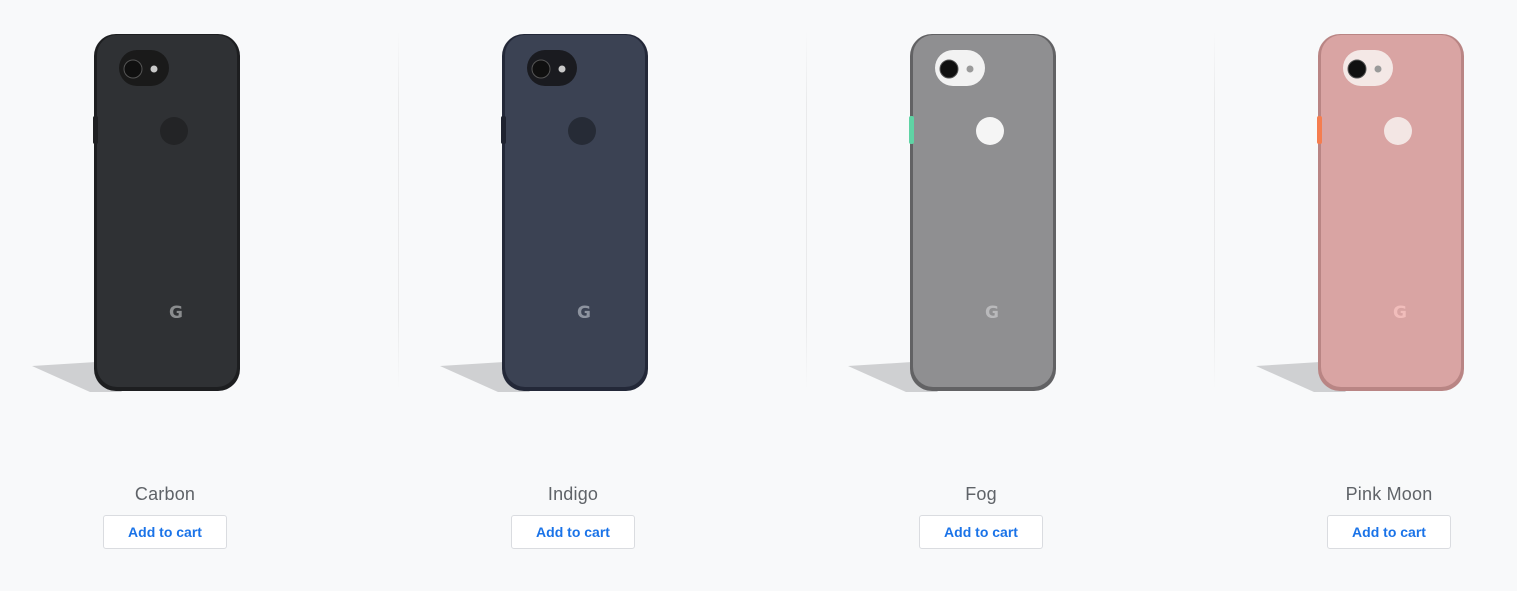  What do you see at coordinates (165, 494) in the screenshot?
I see `product-name: Carbon` at bounding box center [165, 494].